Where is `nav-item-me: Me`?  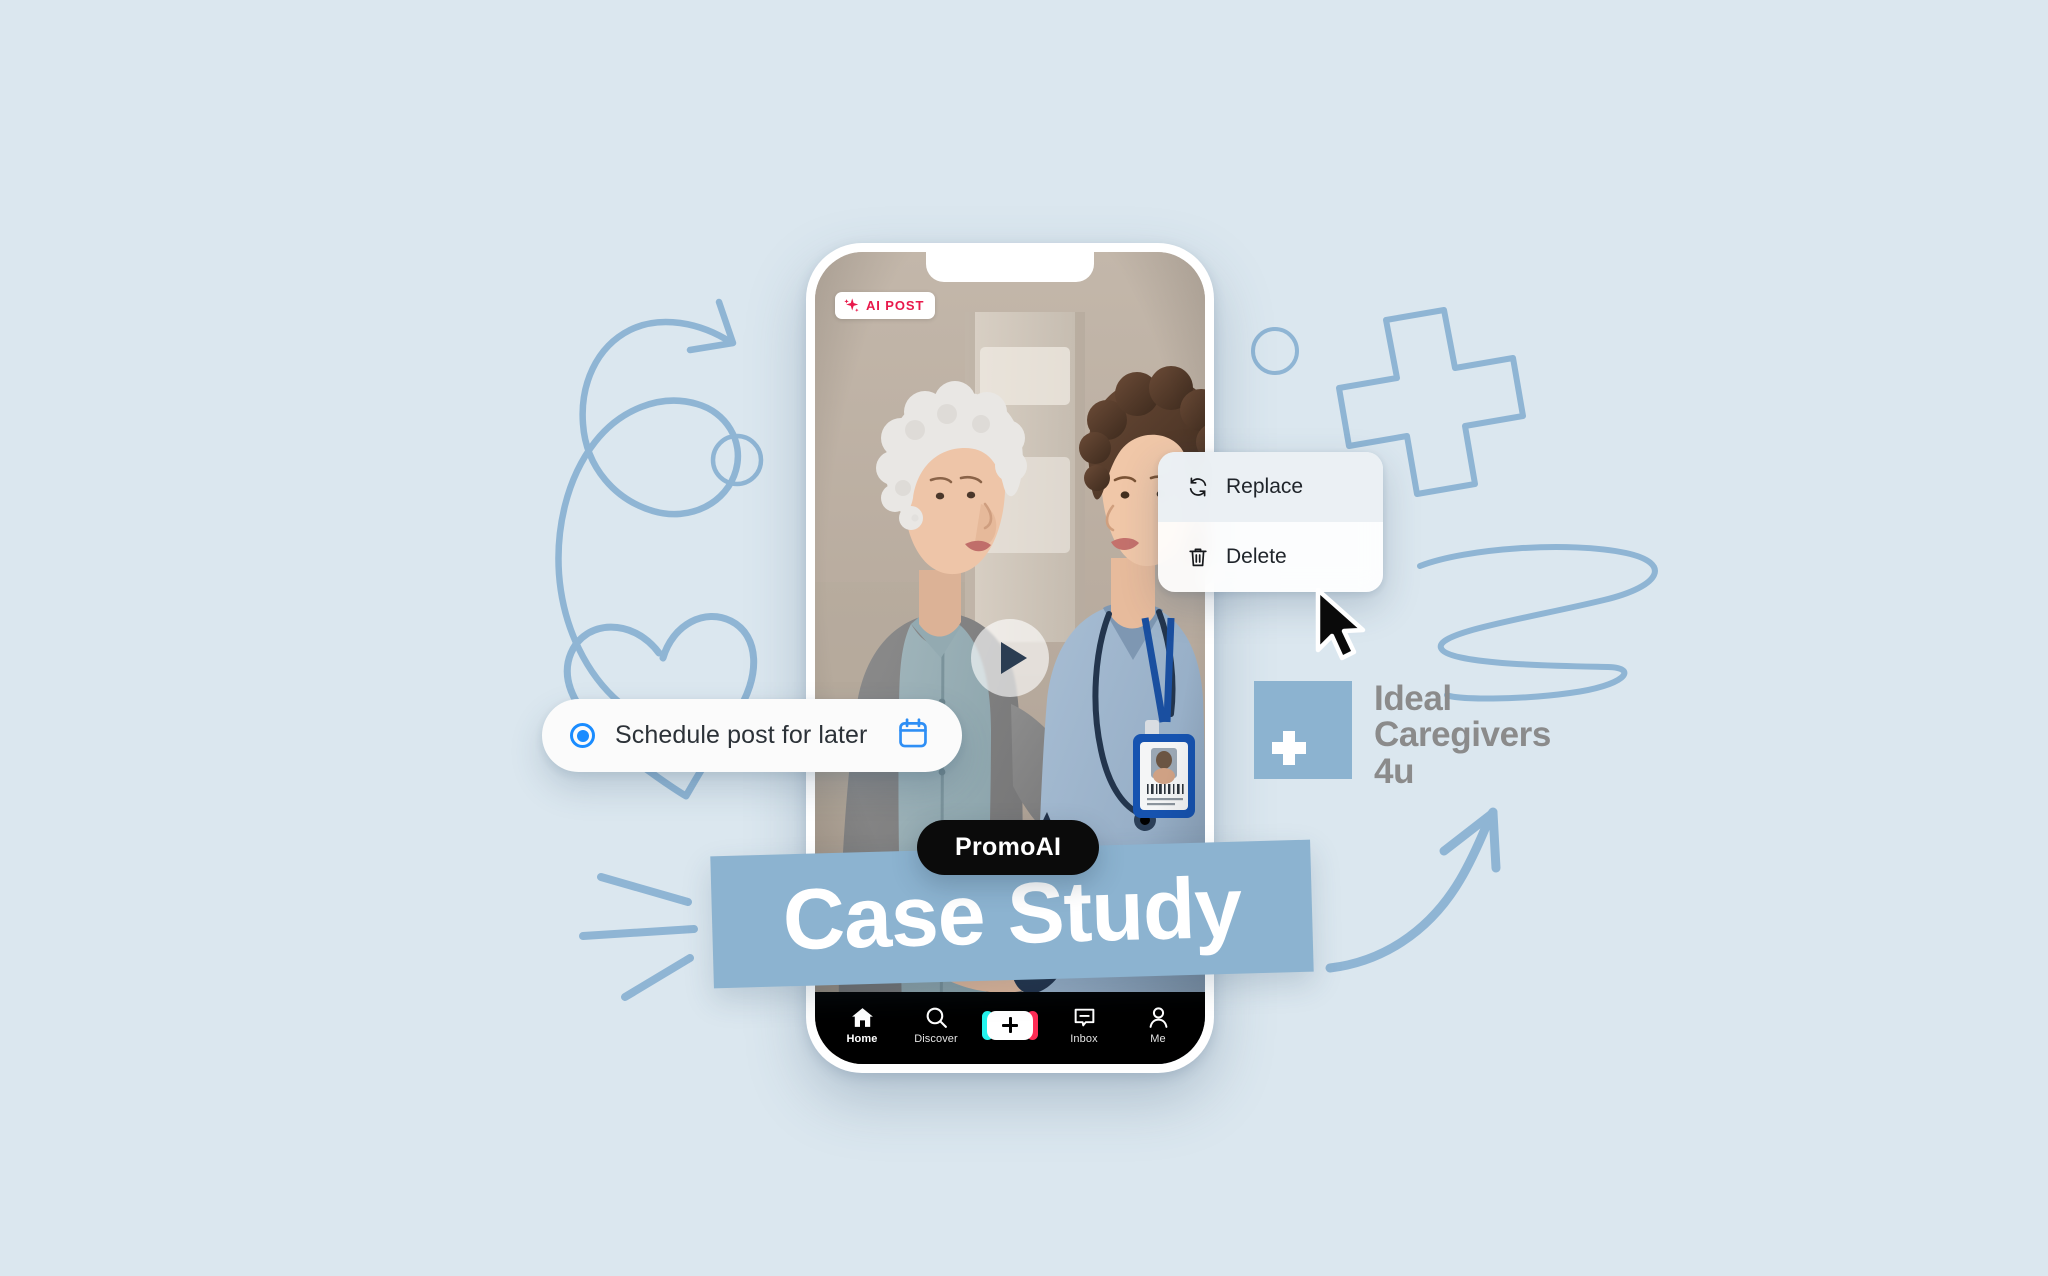
nav-item-me: Me is located at coordinates (1158, 1025).